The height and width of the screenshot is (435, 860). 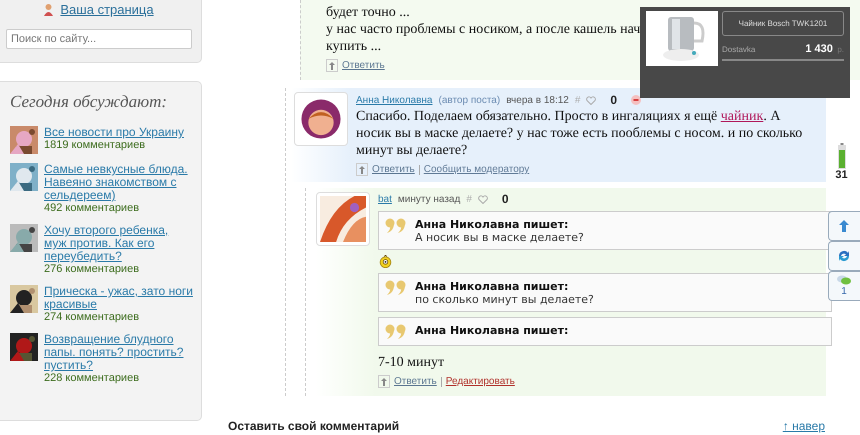 What do you see at coordinates (739, 49) in the screenshot?
I see `shop-name: Dostavka` at bounding box center [739, 49].